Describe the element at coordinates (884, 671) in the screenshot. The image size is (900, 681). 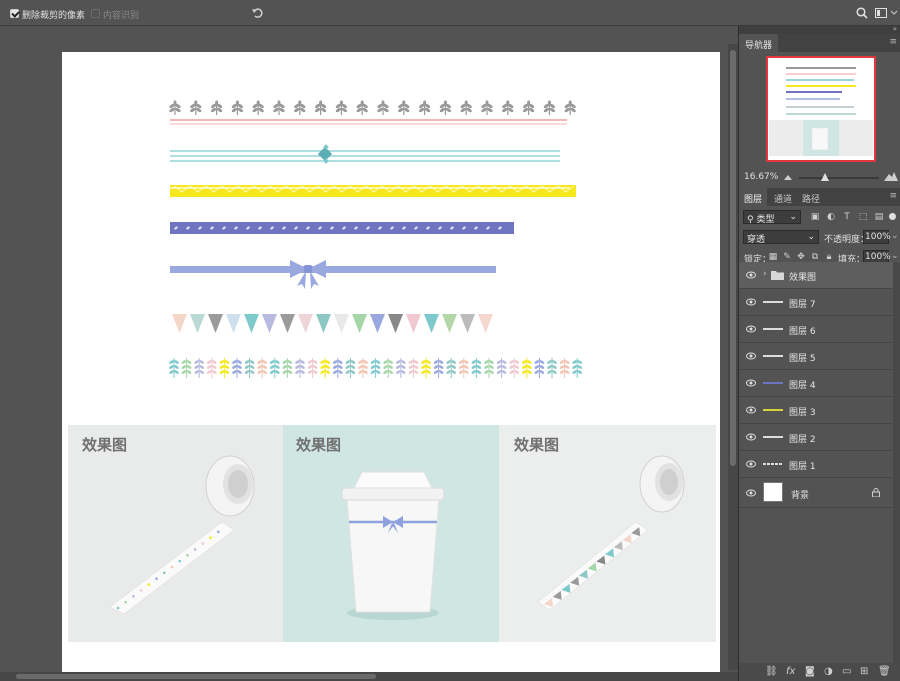
I see `trash-icon: 🗑︎` at that location.